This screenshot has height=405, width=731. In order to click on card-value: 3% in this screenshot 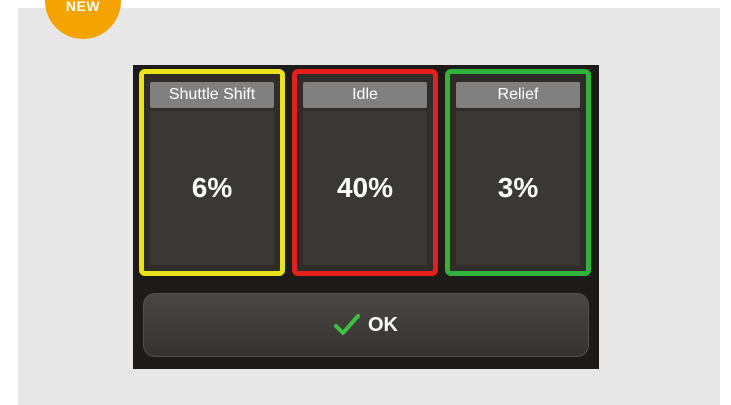, I will do `click(518, 187)`.